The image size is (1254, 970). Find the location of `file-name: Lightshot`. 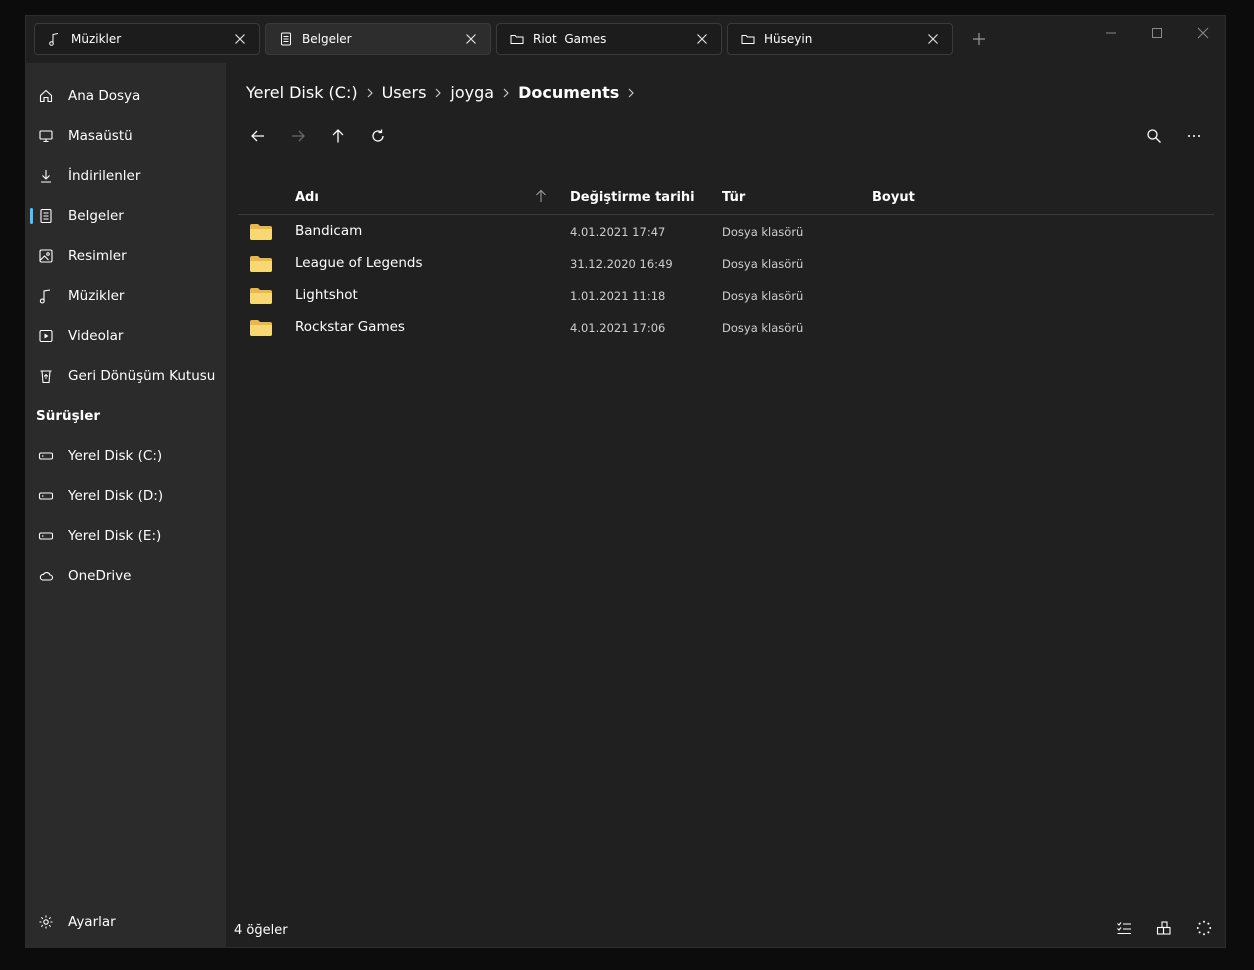

file-name: Lightshot is located at coordinates (326, 295).